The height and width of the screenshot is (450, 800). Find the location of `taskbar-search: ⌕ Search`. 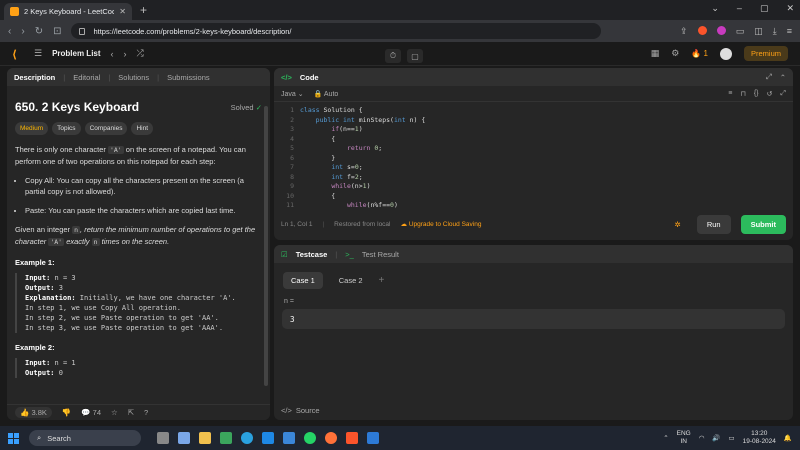

taskbar-search: ⌕ Search is located at coordinates (85, 438).